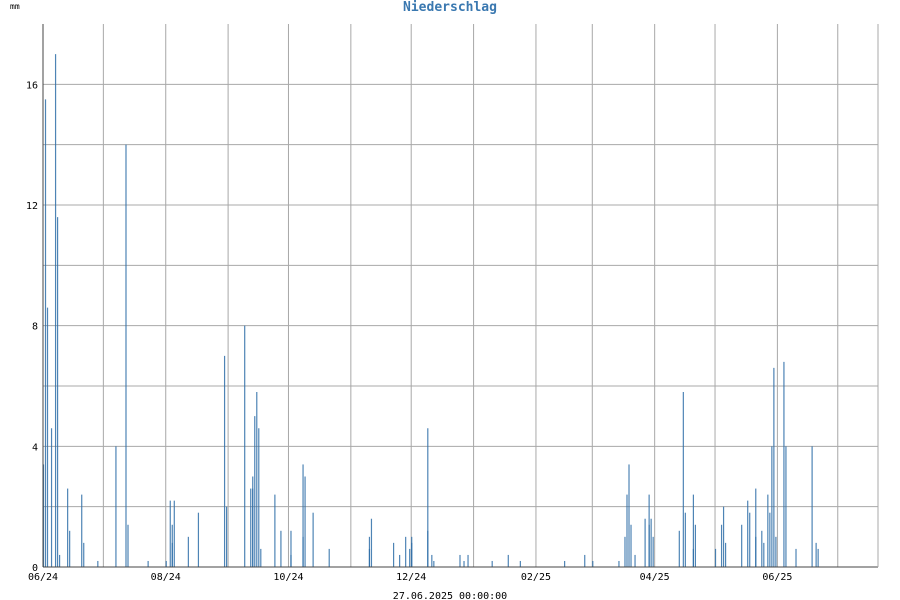  What do you see at coordinates (32, 206) in the screenshot?
I see `y-tick-label: 12` at bounding box center [32, 206].